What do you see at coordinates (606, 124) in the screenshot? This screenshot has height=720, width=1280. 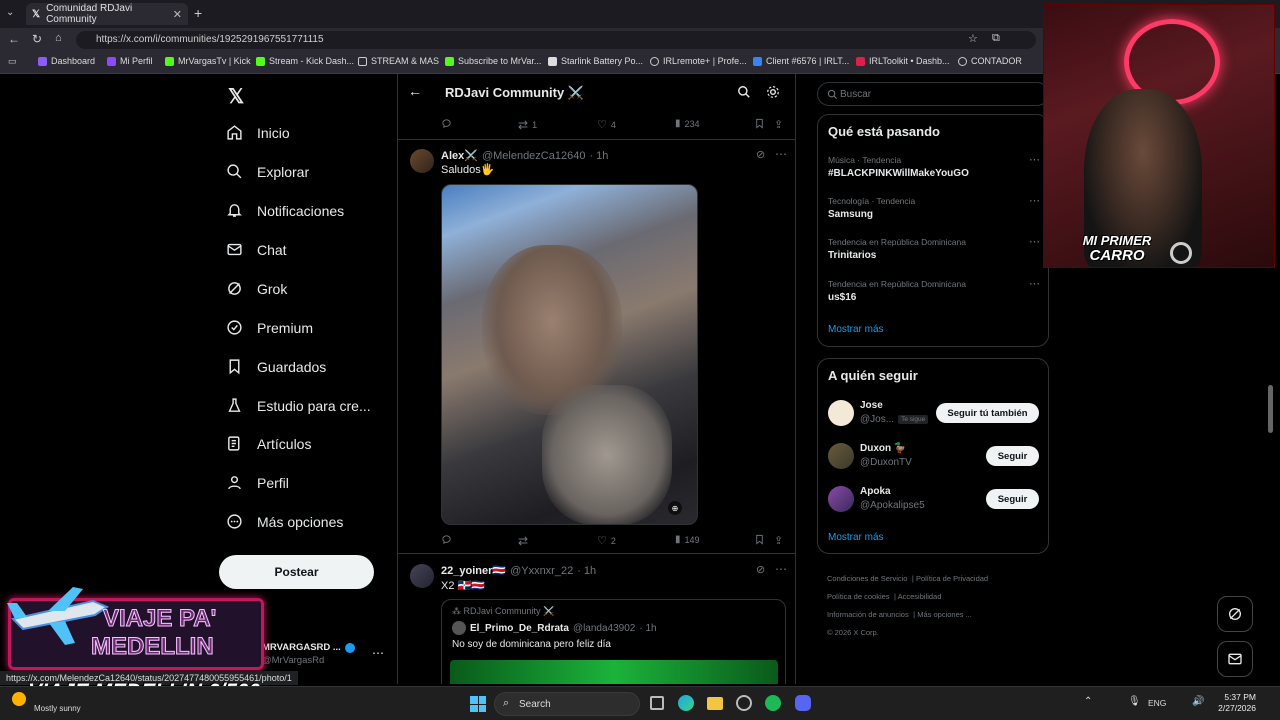 I see `like-button: ♡ 4` at bounding box center [606, 124].